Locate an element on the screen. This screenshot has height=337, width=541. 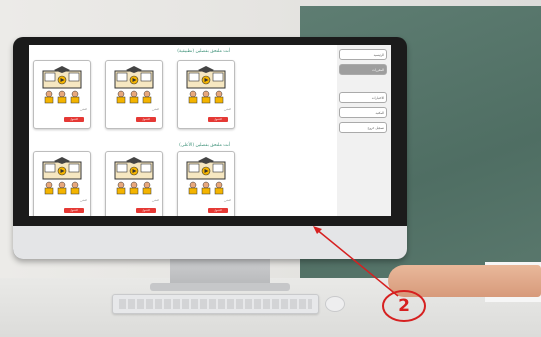
annotation-arrow is located at coordinates (357, 262).